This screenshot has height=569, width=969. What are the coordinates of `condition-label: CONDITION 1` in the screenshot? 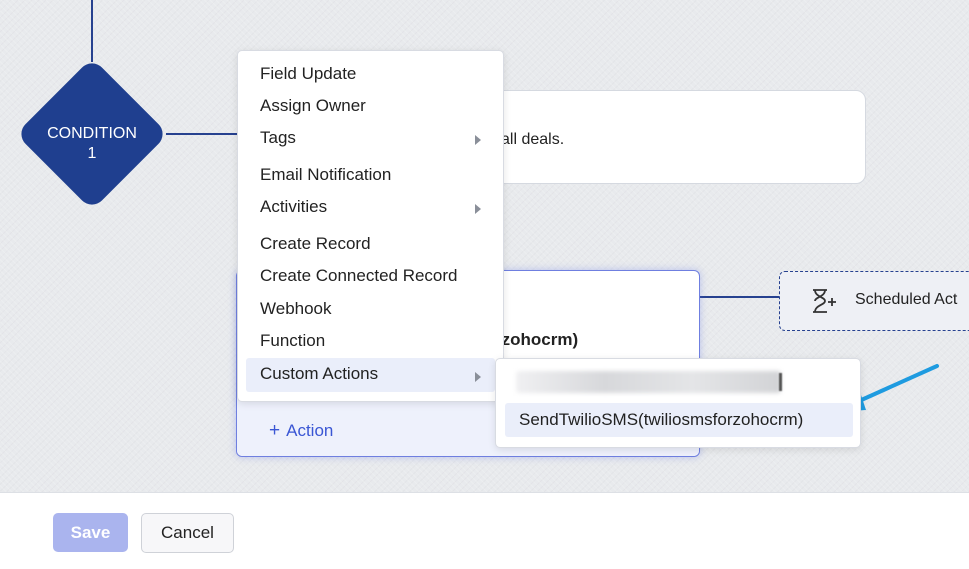 It's located at (92, 143).